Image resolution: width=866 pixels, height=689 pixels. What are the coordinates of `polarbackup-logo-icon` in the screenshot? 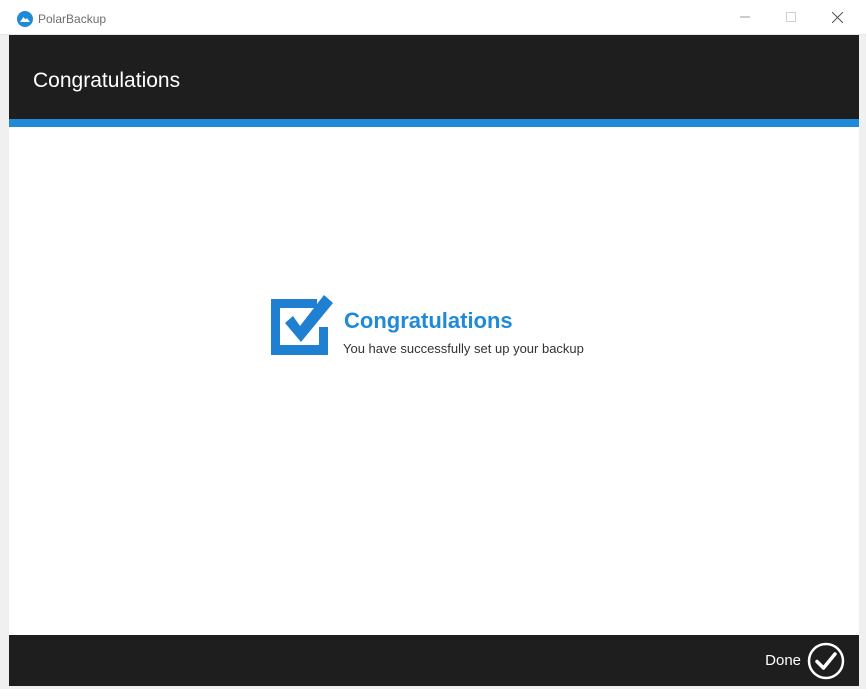 It's located at (25, 19).